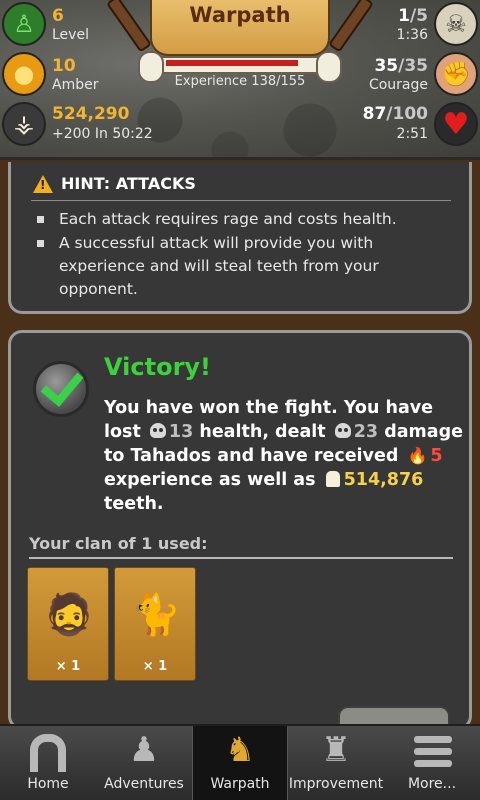  I want to click on lost-health-value: 13, so click(181, 432).